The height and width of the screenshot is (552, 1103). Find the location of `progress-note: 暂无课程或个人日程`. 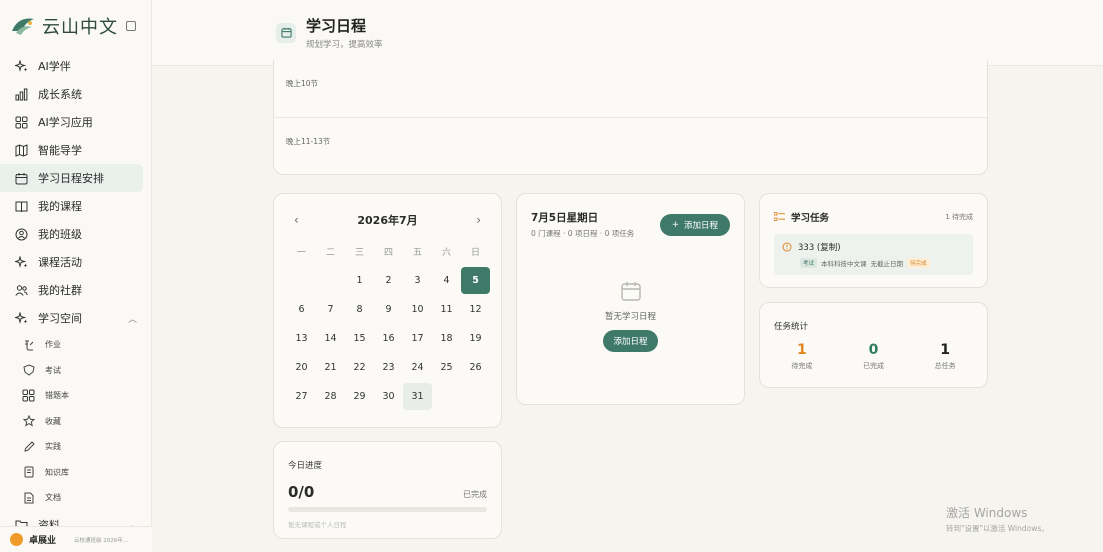

progress-note: 暂无课程或个人日程 is located at coordinates (317, 525).